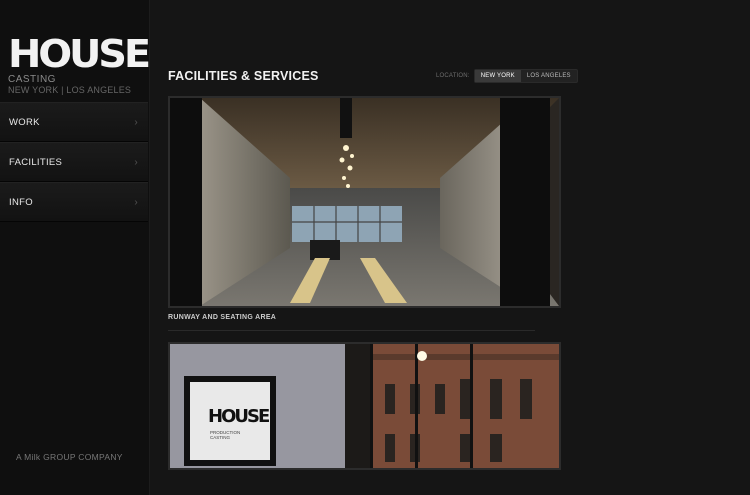 The width and height of the screenshot is (750, 495). What do you see at coordinates (36, 162) in the screenshot?
I see `nav-item-label: FACILITIES` at bounding box center [36, 162].